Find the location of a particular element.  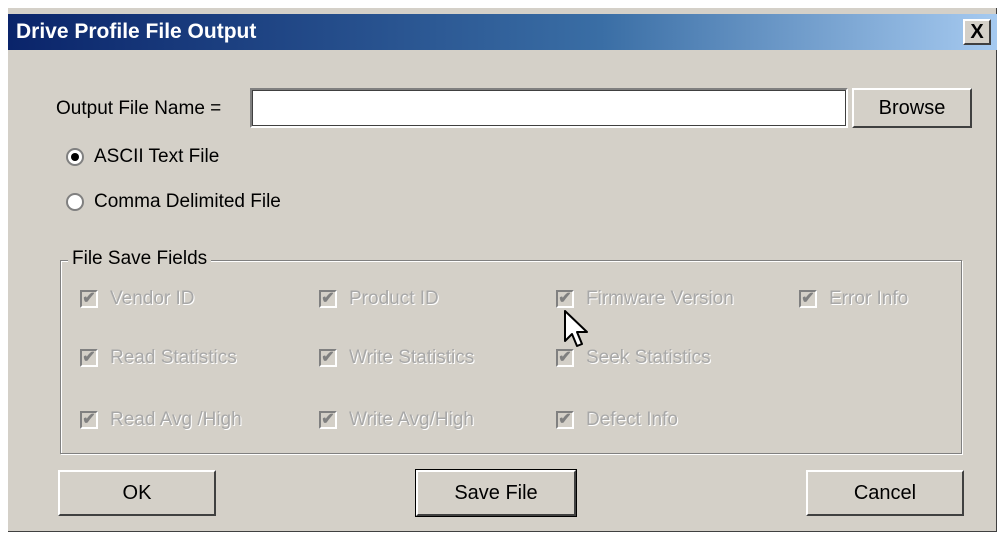

checkbox-label: Read Avg /High is located at coordinates (176, 419).